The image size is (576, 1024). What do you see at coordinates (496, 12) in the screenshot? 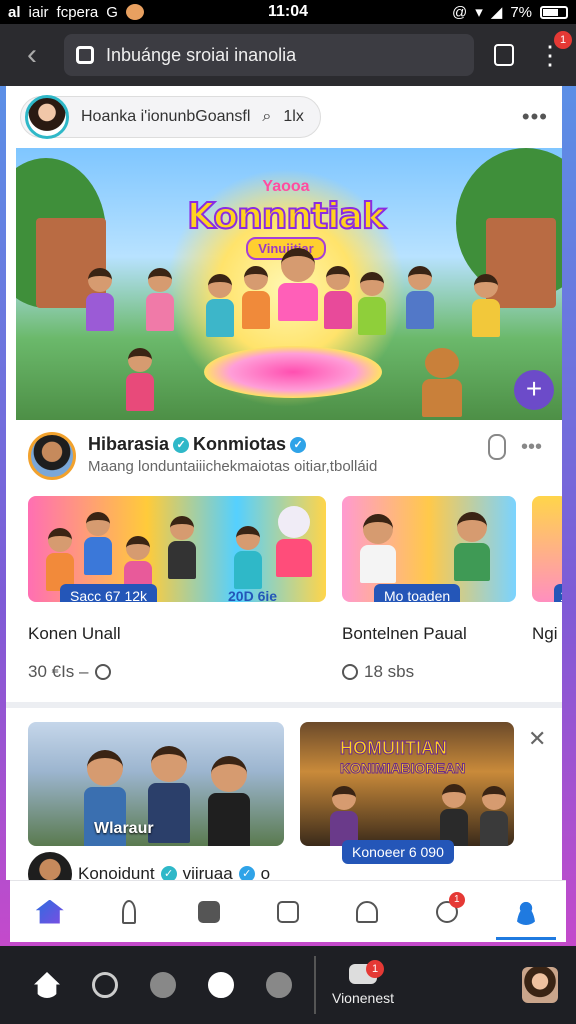
I see `signal-strength-icon: ◢` at bounding box center [496, 12].